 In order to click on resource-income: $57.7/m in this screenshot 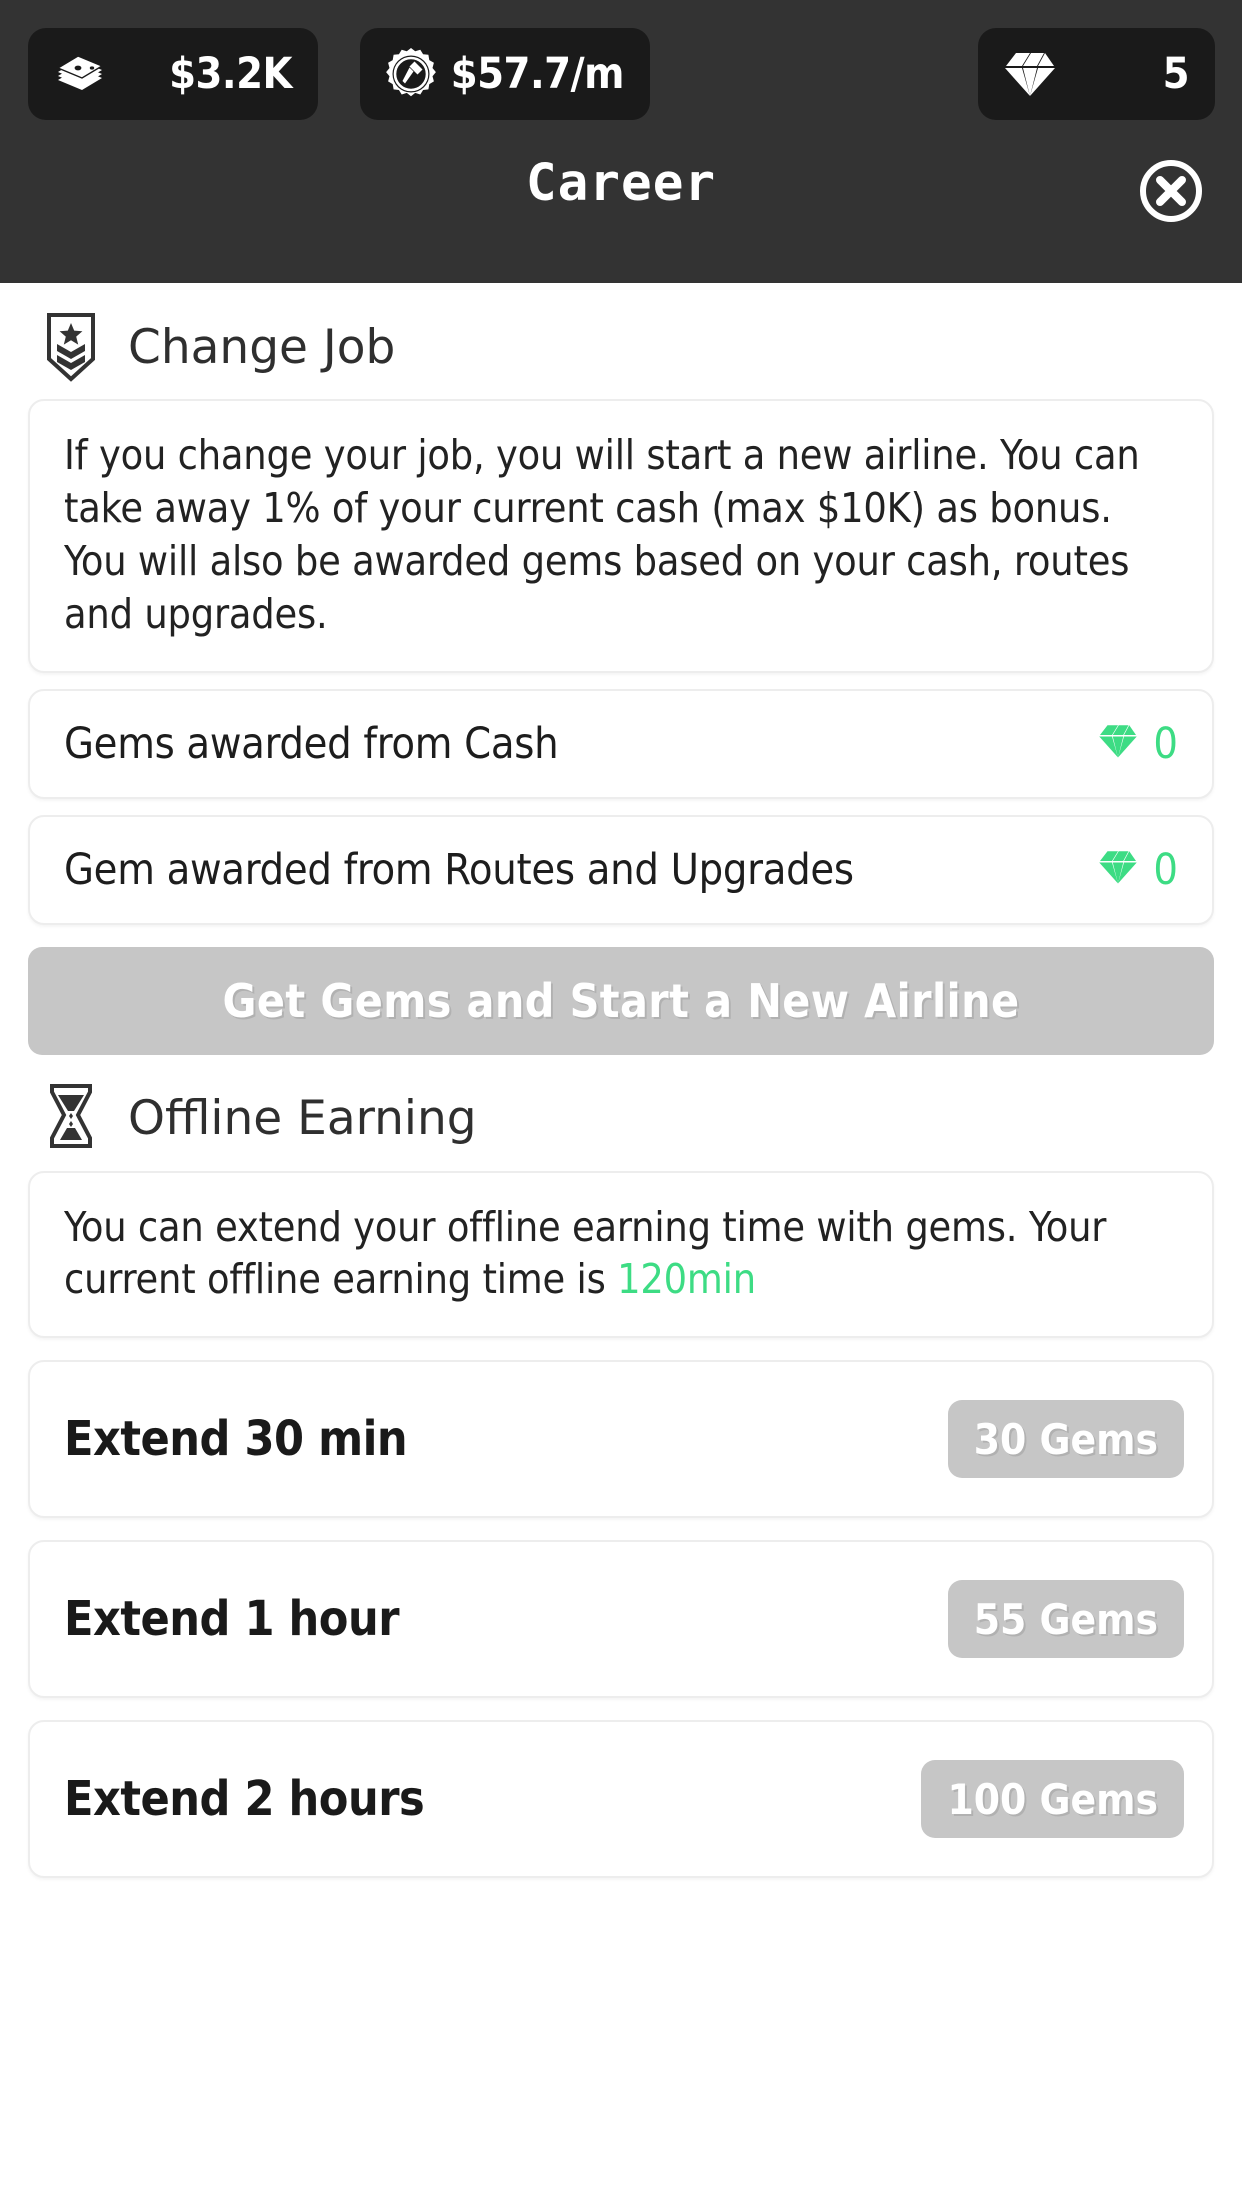, I will do `click(505, 74)`.